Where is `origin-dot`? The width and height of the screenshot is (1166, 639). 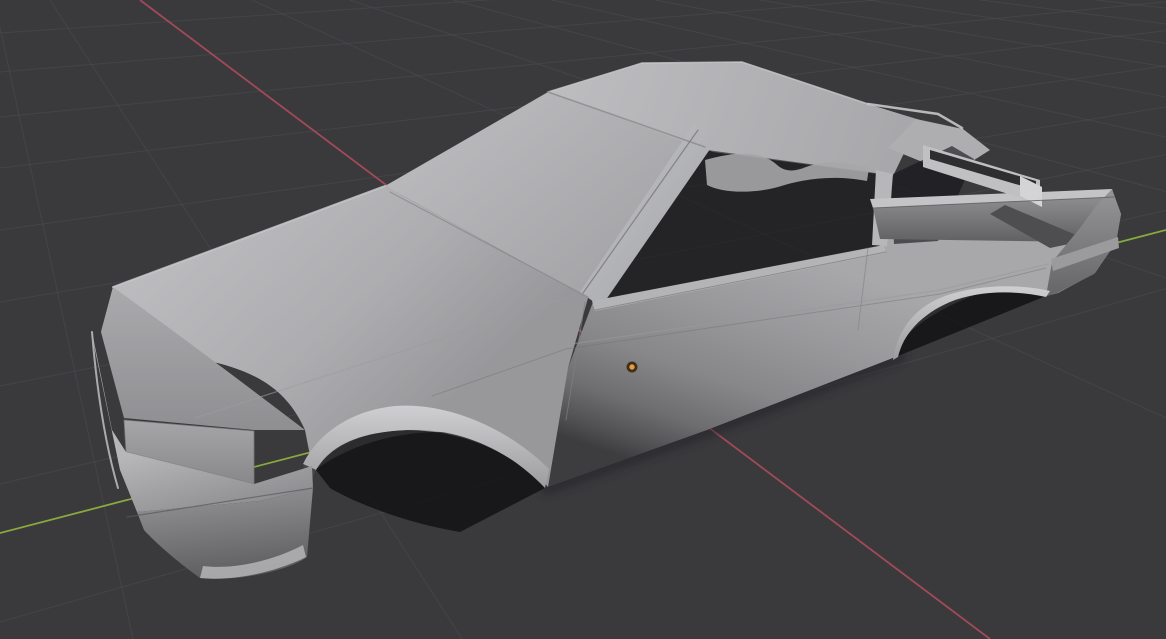
origin-dot is located at coordinates (632, 367).